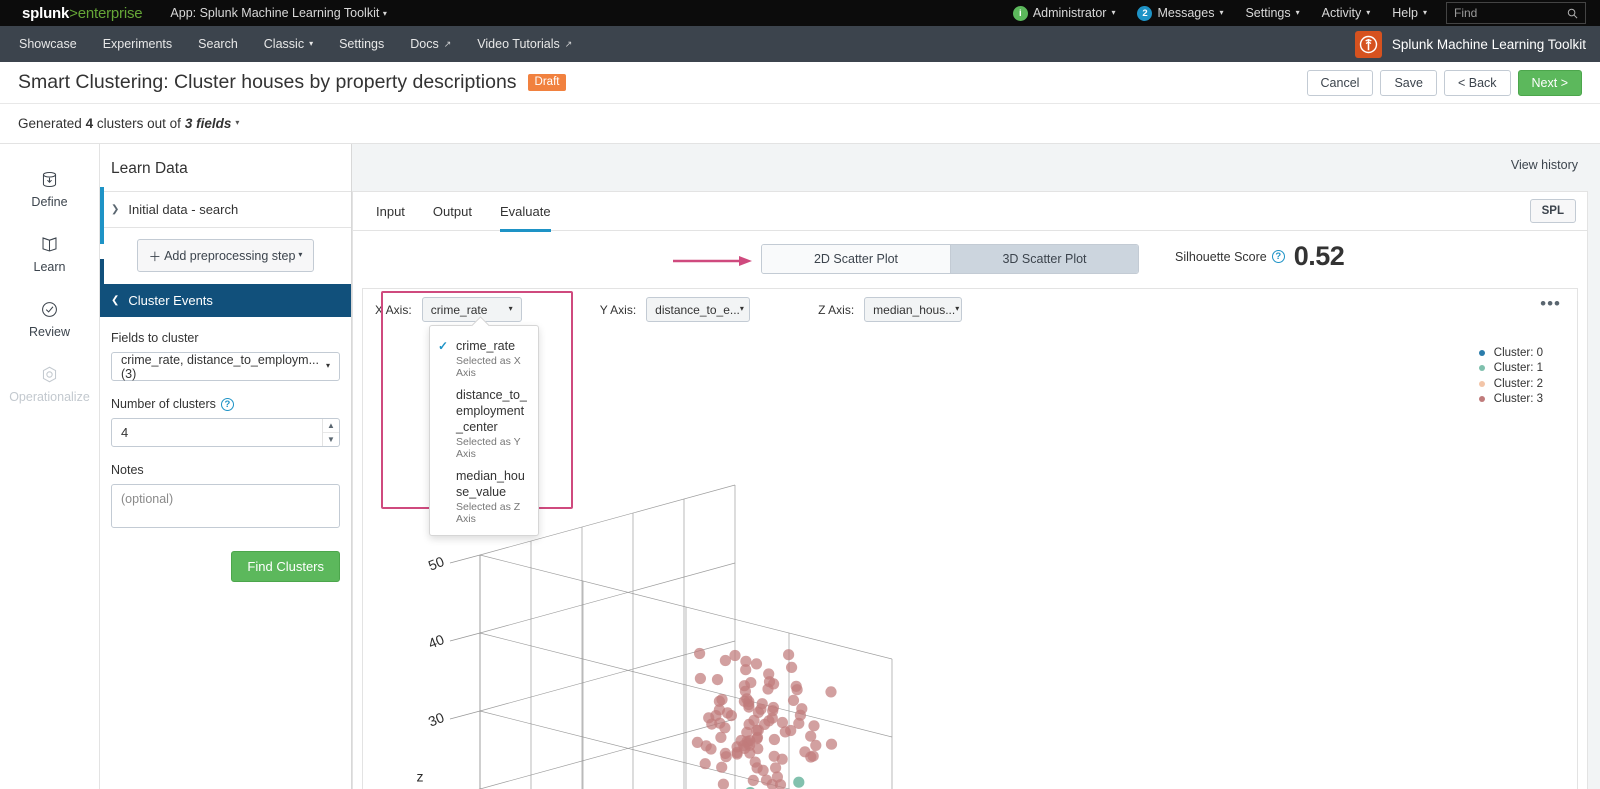  What do you see at coordinates (89, 123) in the screenshot?
I see `cluster-count: 4` at bounding box center [89, 123].